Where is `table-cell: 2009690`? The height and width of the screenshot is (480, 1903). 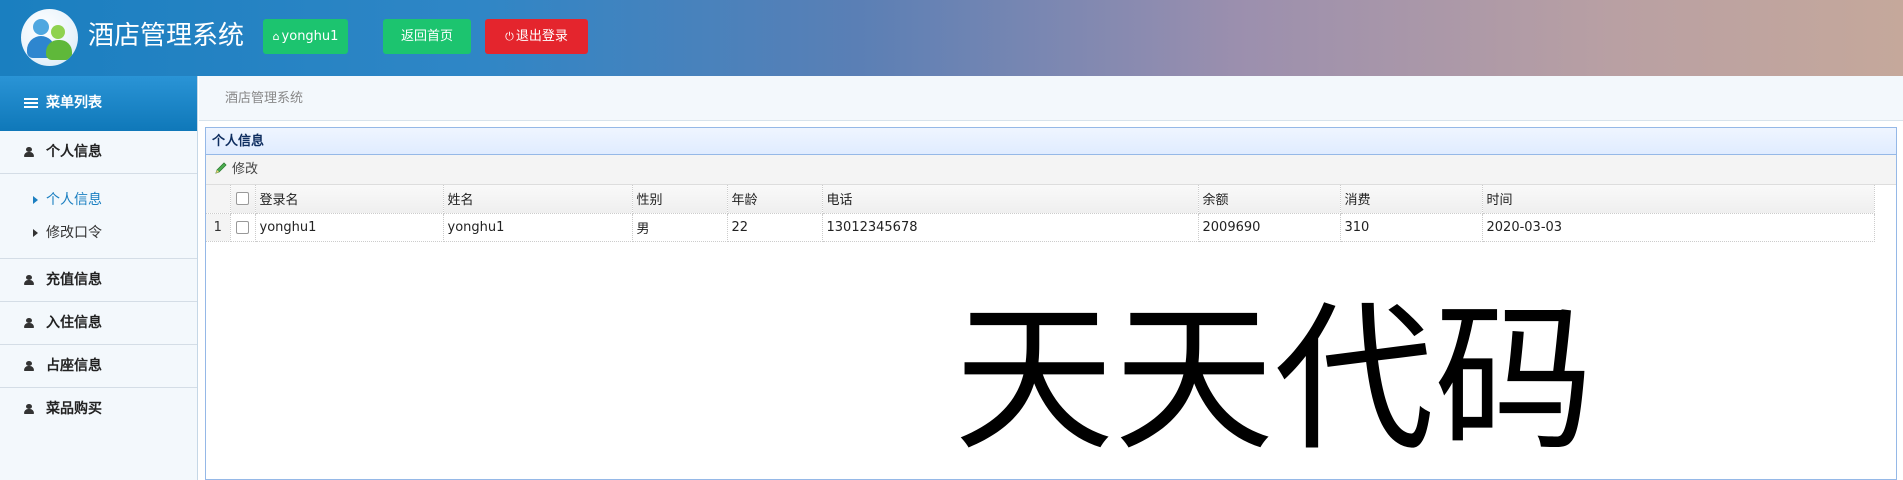
table-cell: 2009690 is located at coordinates (1269, 227).